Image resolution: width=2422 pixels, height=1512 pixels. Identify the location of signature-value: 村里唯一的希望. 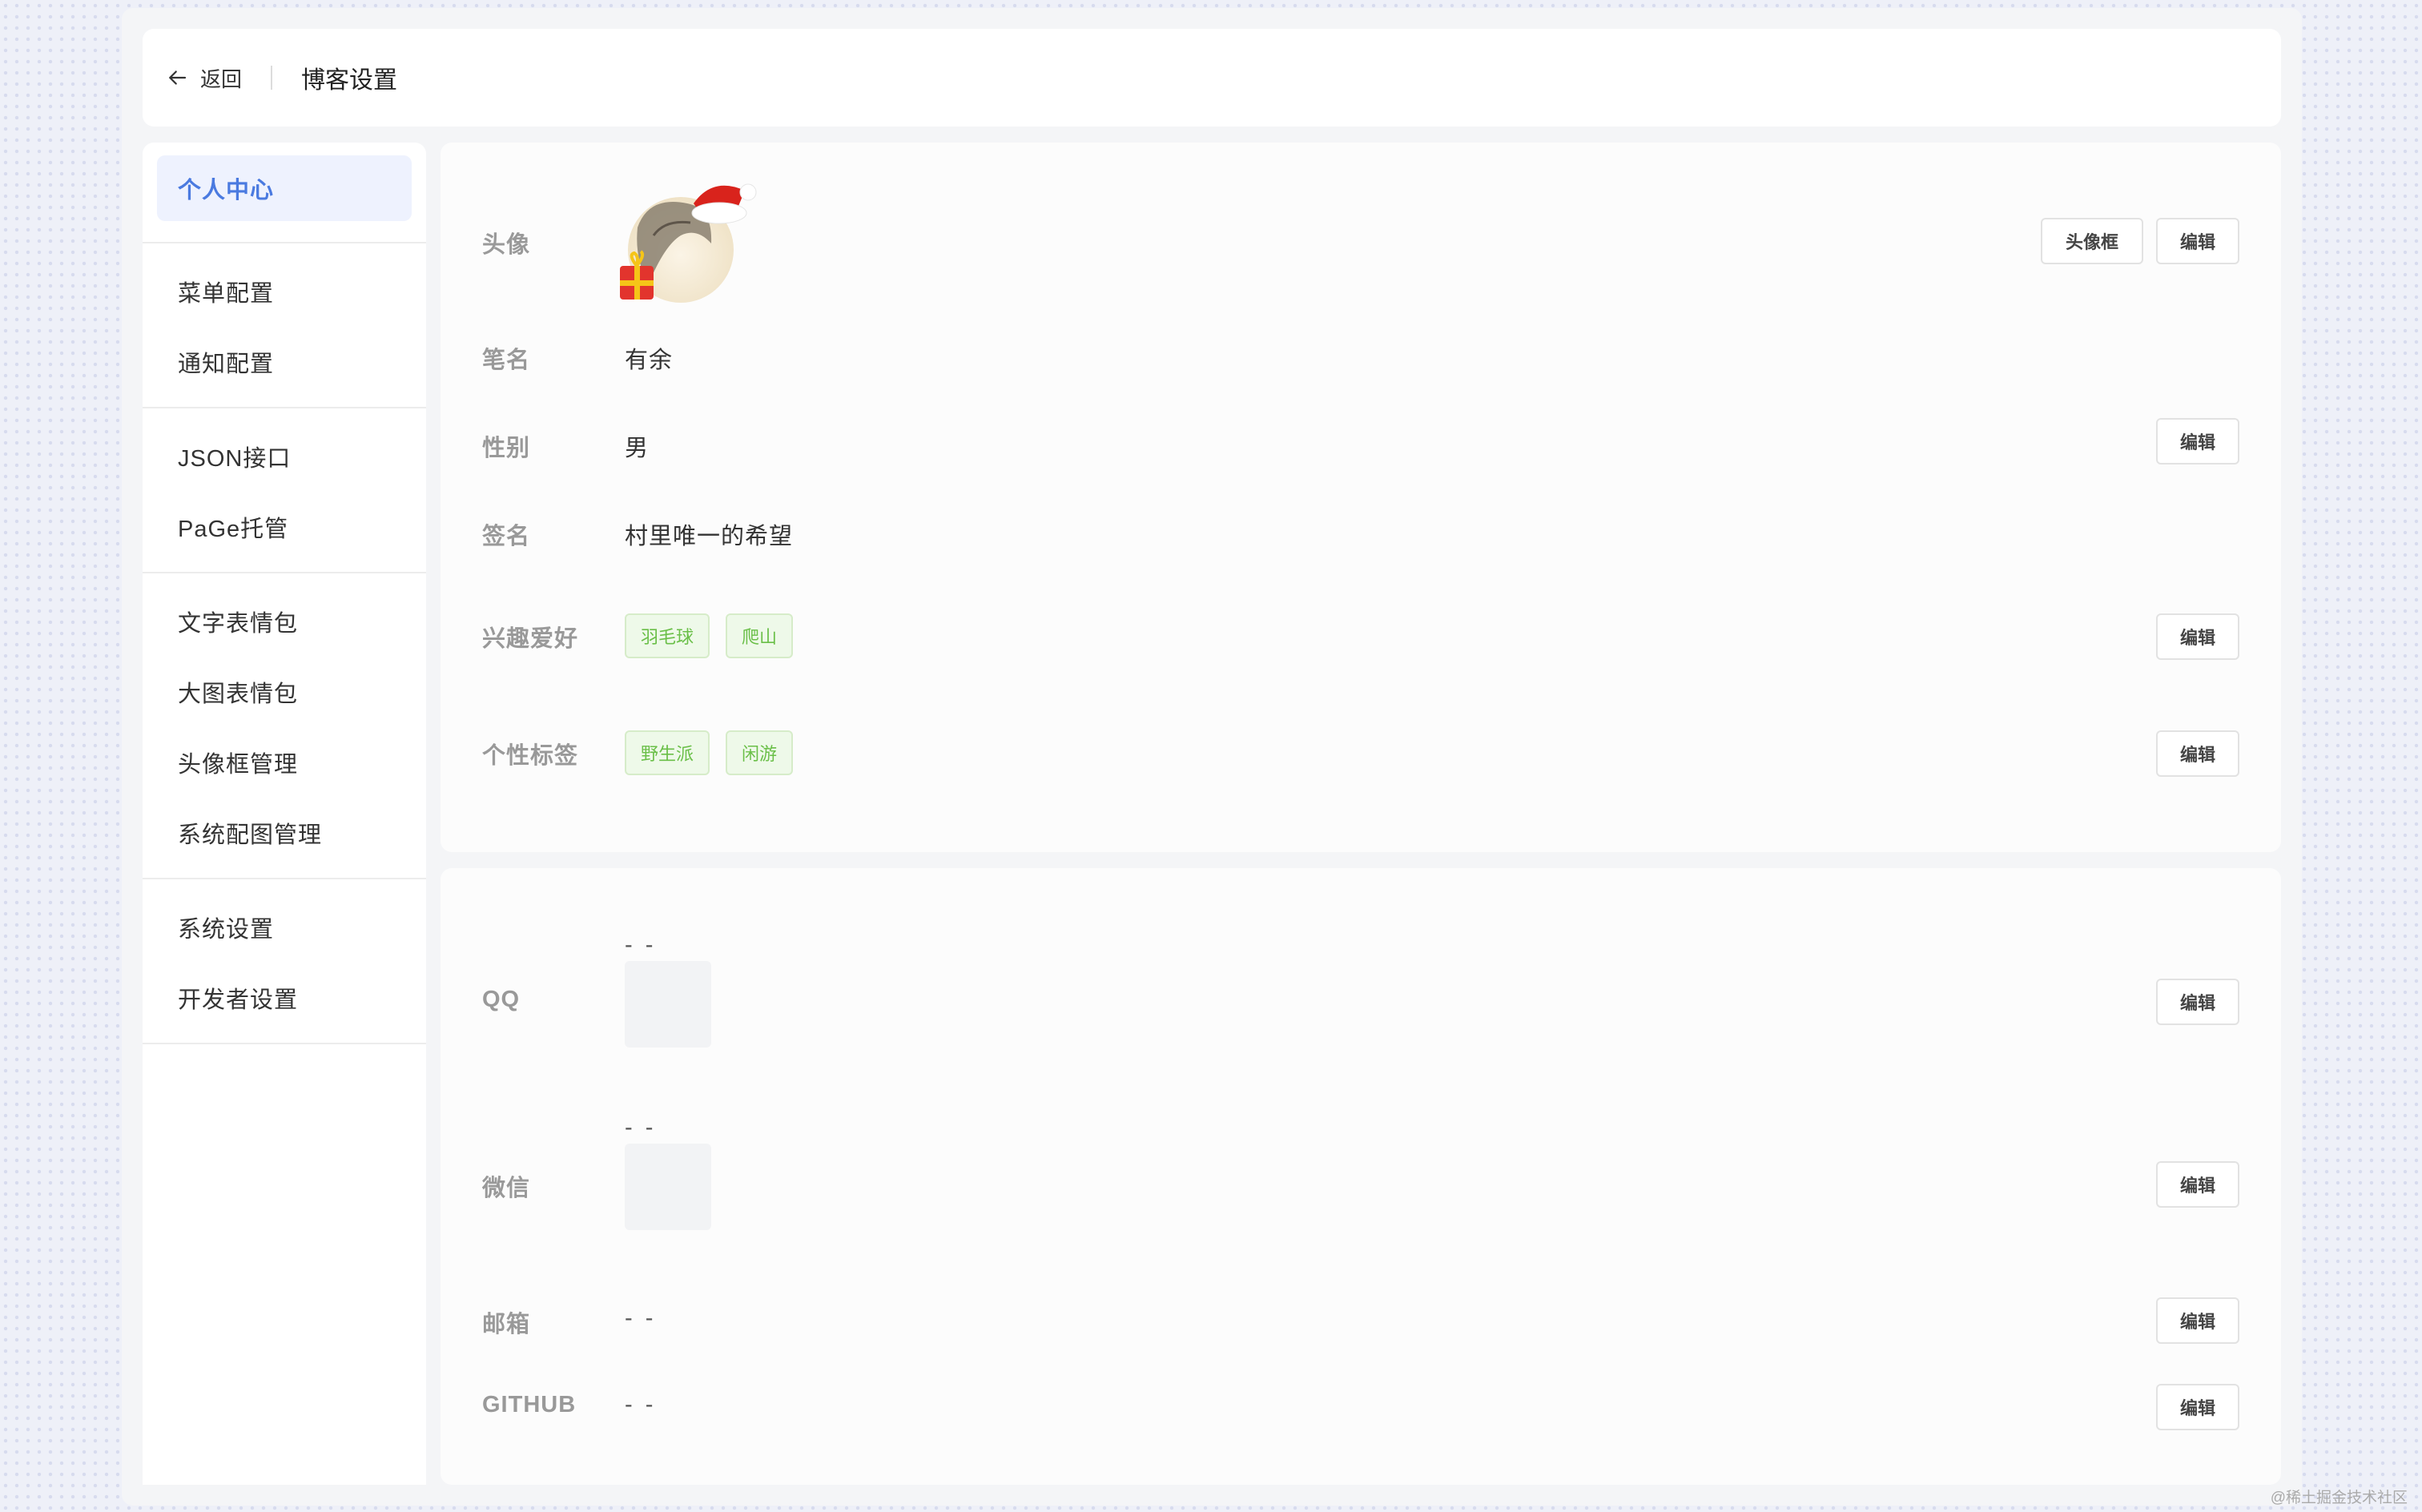
(709, 536).